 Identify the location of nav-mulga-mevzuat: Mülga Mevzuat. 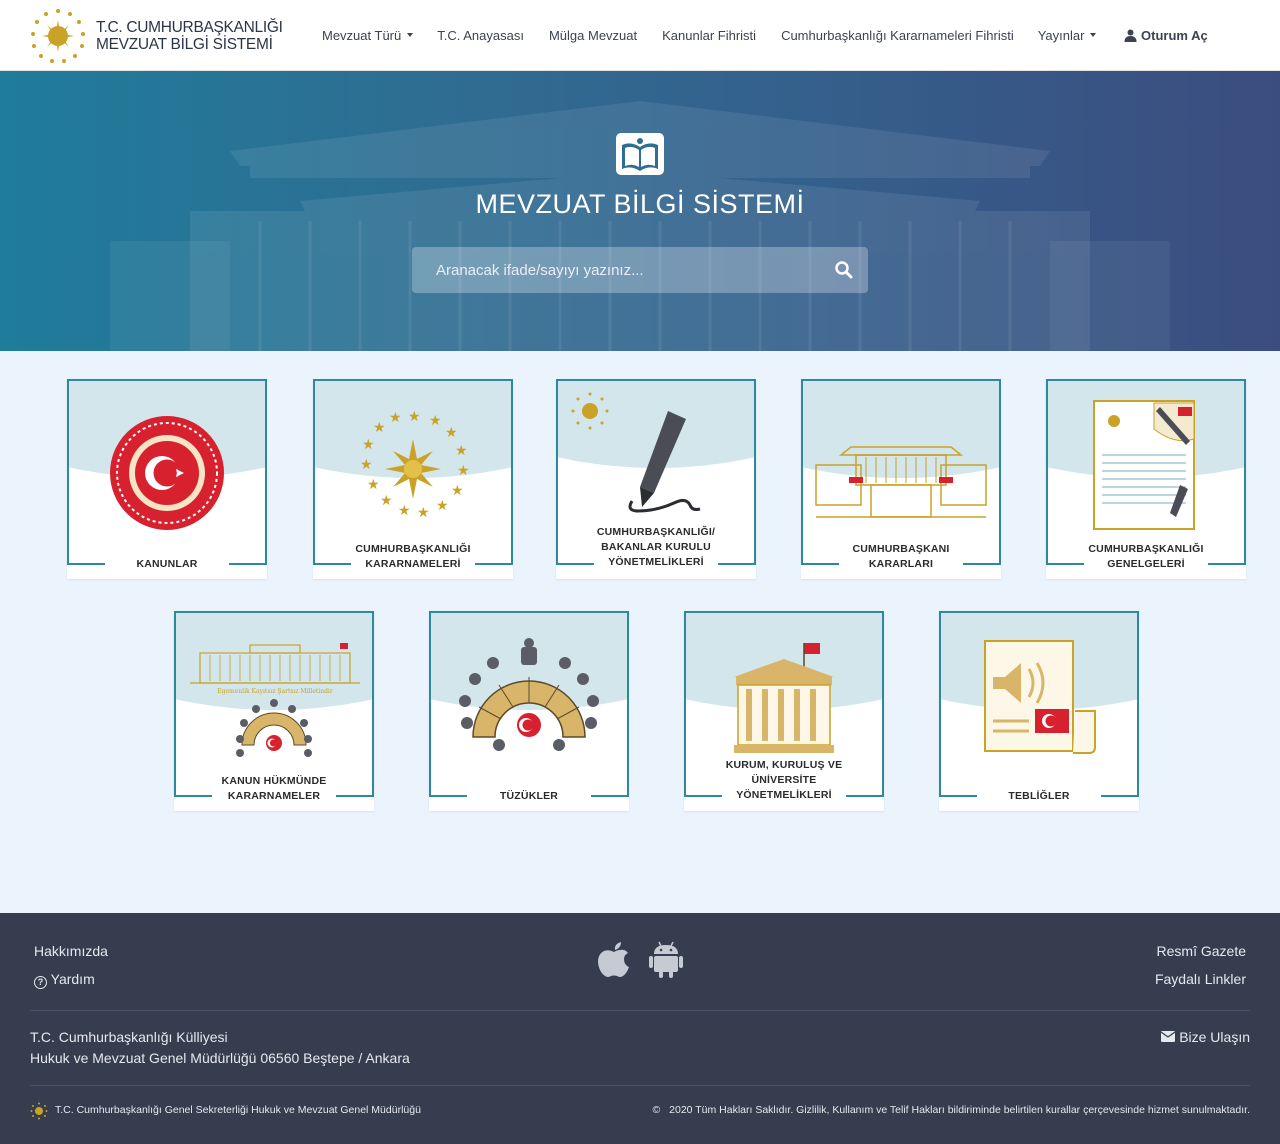
(593, 35).